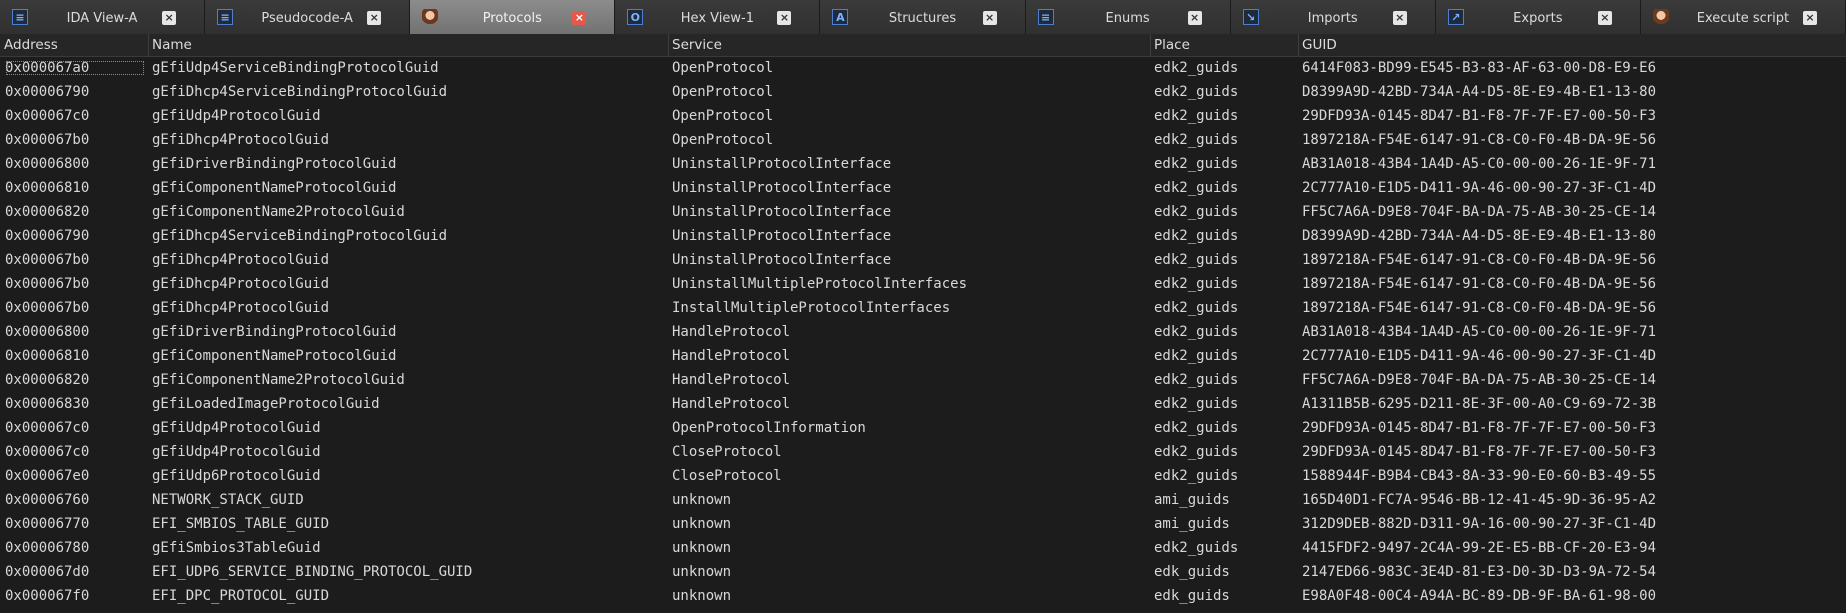 The height and width of the screenshot is (613, 1846). I want to click on cell-service: InstallMultipleProtocolInterfaces, so click(811, 308).